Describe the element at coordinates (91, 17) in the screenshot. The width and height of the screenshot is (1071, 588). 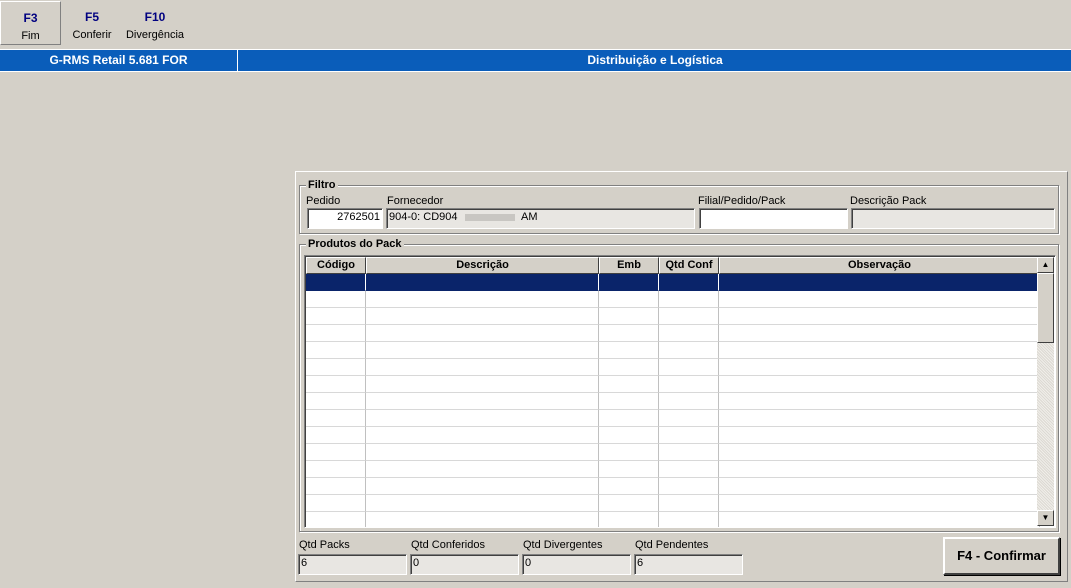
I see `conferir-key: F5` at that location.